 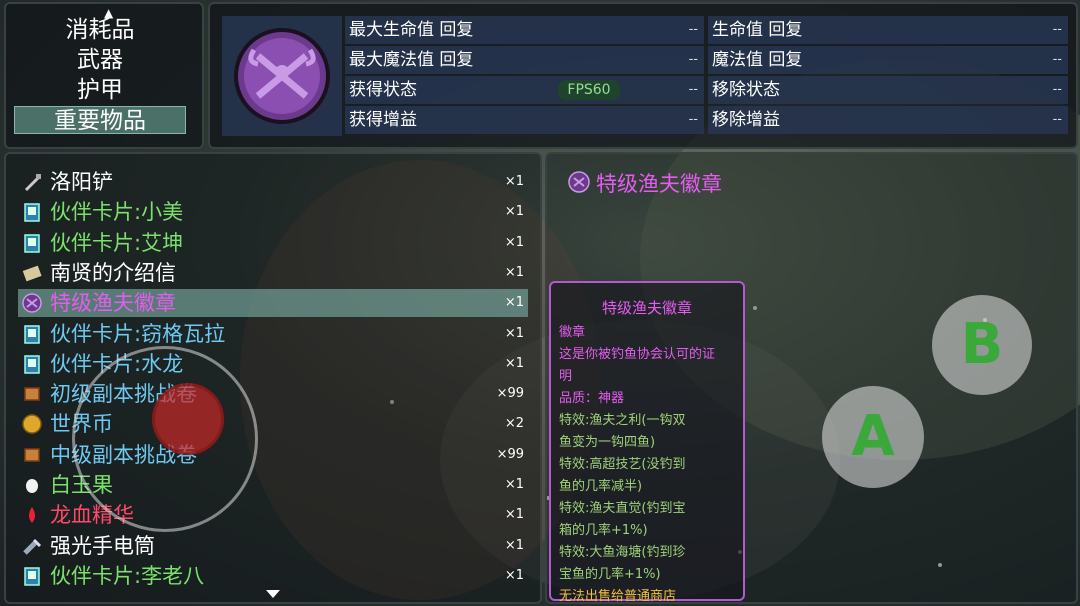 I want to click on item-name: 强光手电筒, so click(x=102, y=545).